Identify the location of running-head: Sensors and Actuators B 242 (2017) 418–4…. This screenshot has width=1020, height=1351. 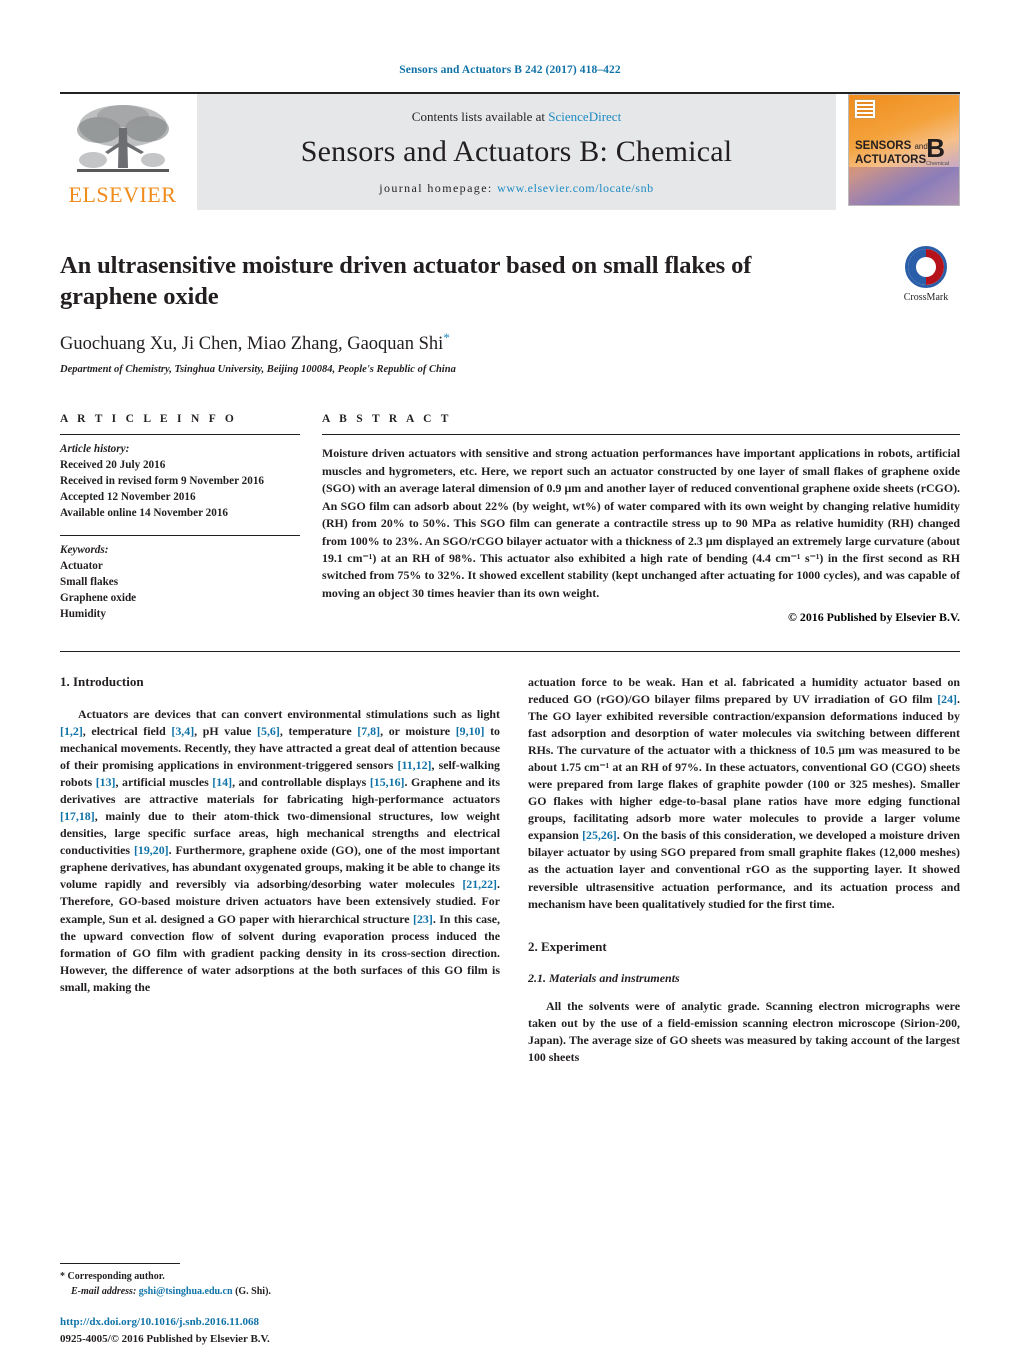
(510, 70).